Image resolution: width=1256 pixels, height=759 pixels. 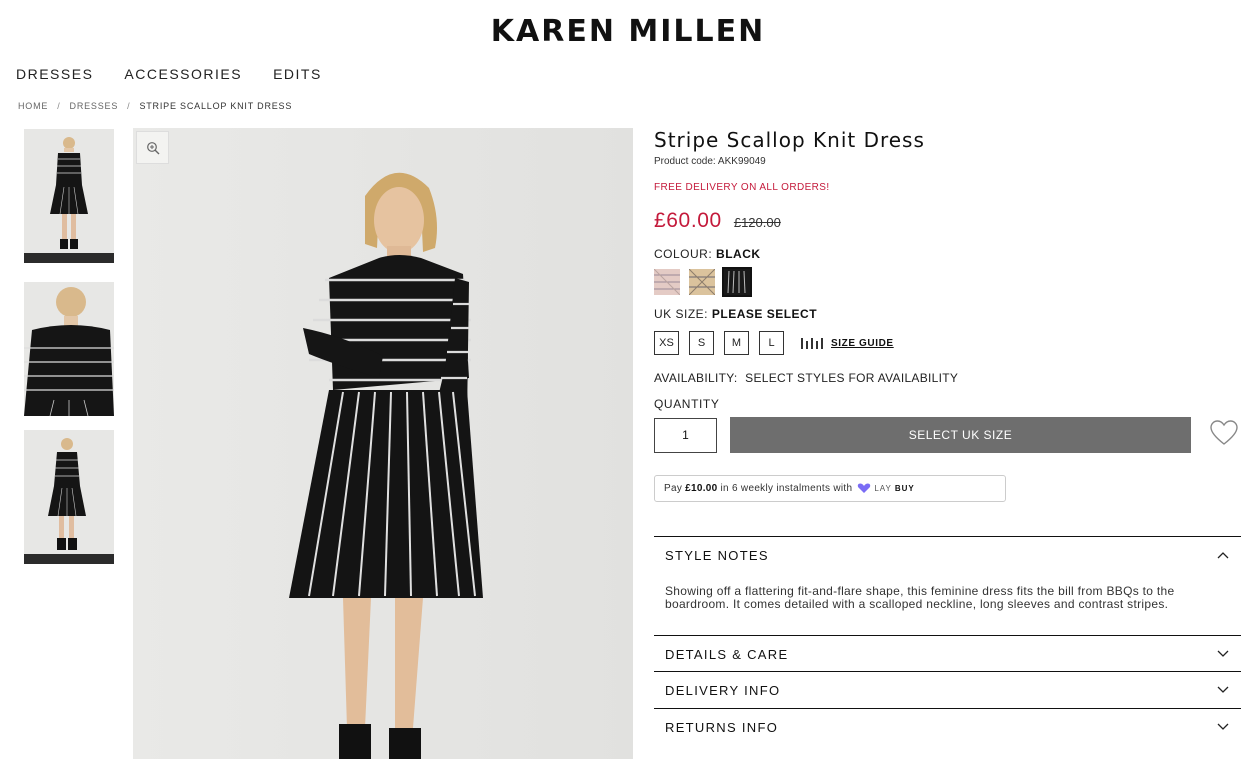 I want to click on quantity-input: 1, so click(x=685, y=435).